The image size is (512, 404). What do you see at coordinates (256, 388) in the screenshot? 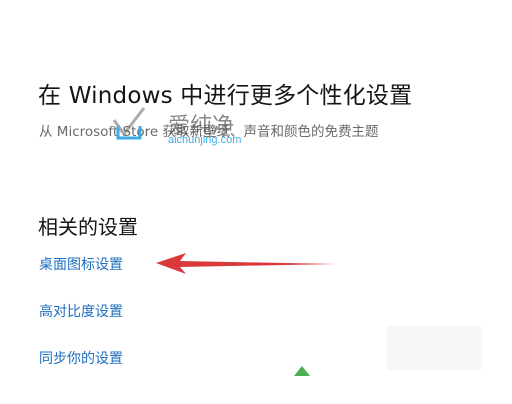
I see `bottom-strip` at bounding box center [256, 388].